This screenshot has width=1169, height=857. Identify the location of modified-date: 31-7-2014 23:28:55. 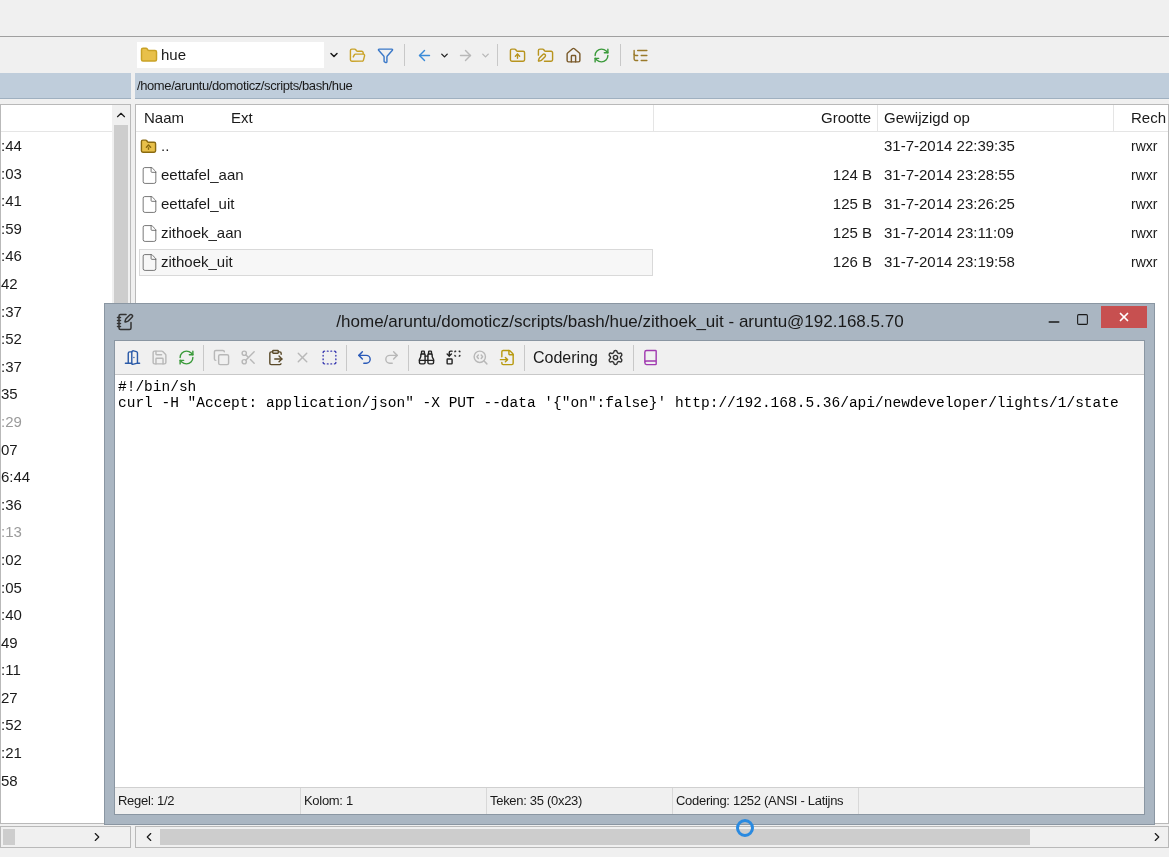
(949, 175).